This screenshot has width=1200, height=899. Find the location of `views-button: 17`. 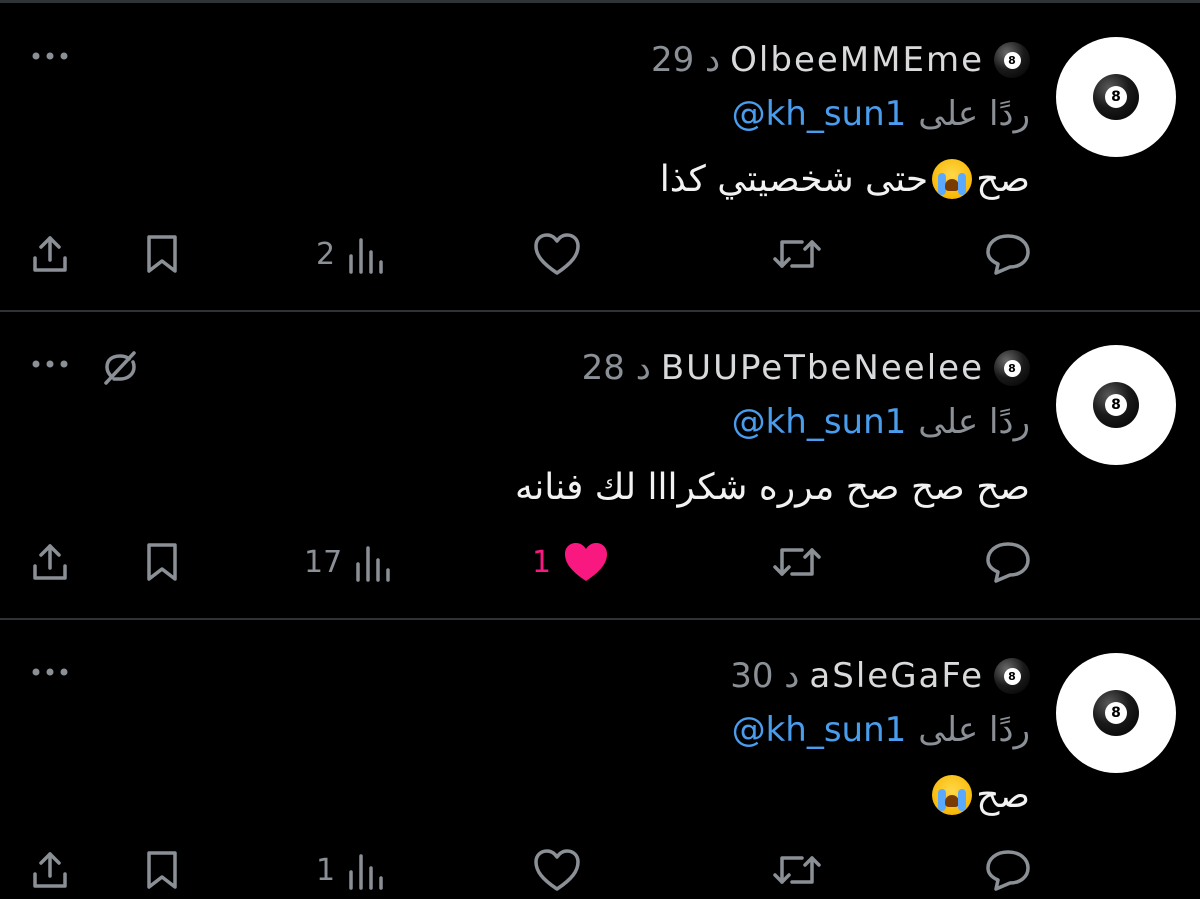

views-button: 17 is located at coordinates (350, 562).